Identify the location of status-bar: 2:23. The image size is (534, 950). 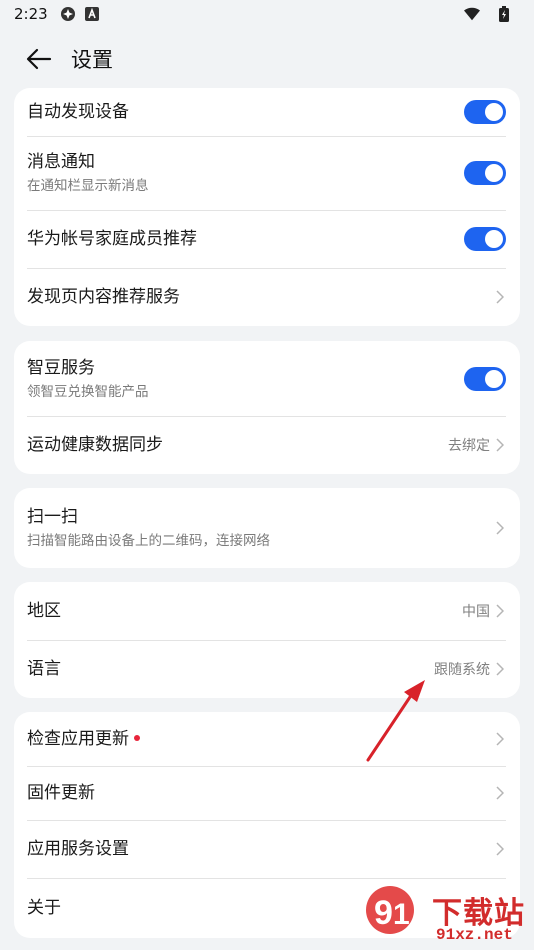
(267, 14).